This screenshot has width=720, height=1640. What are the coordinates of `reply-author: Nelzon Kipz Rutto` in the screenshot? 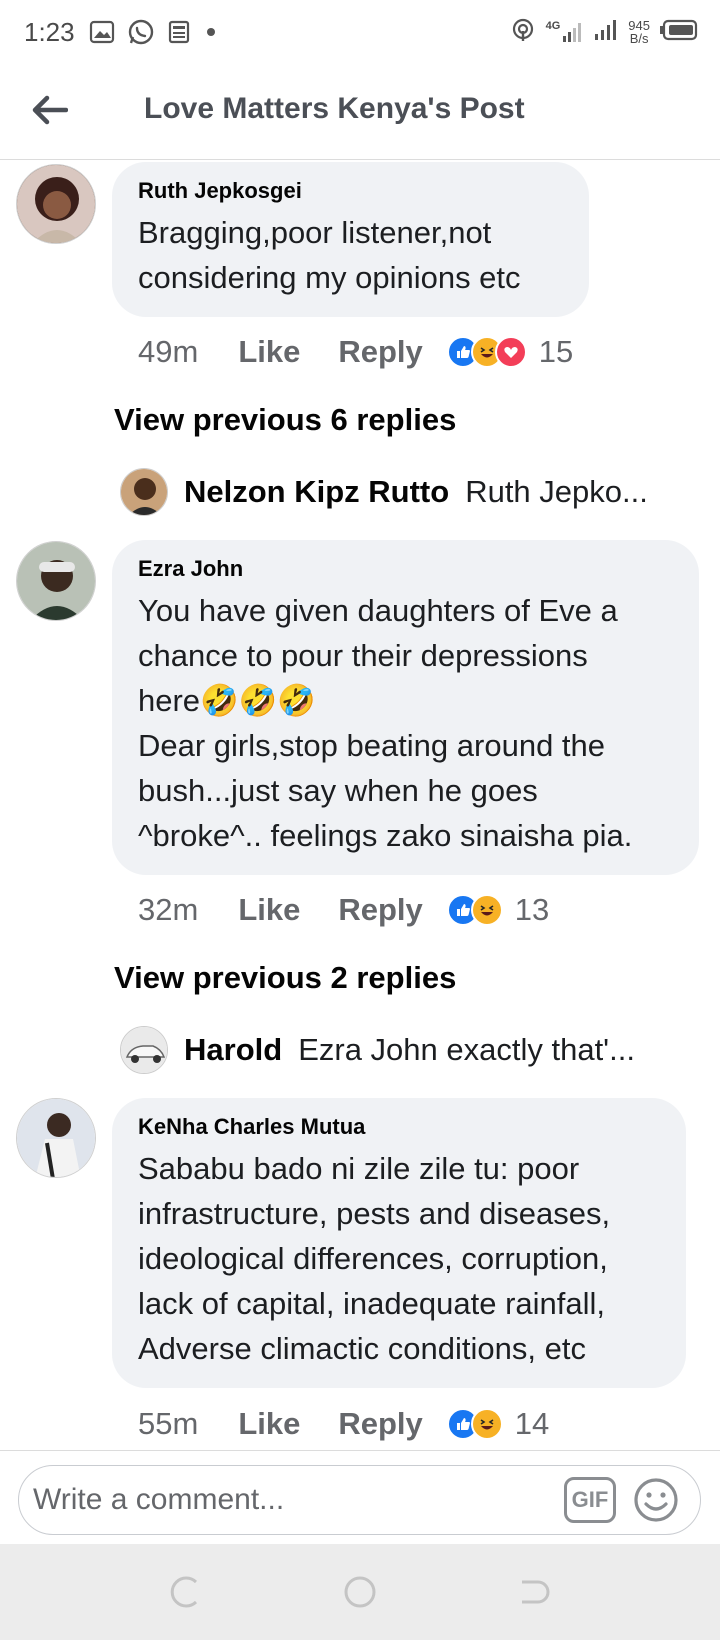 It's located at (316, 492).